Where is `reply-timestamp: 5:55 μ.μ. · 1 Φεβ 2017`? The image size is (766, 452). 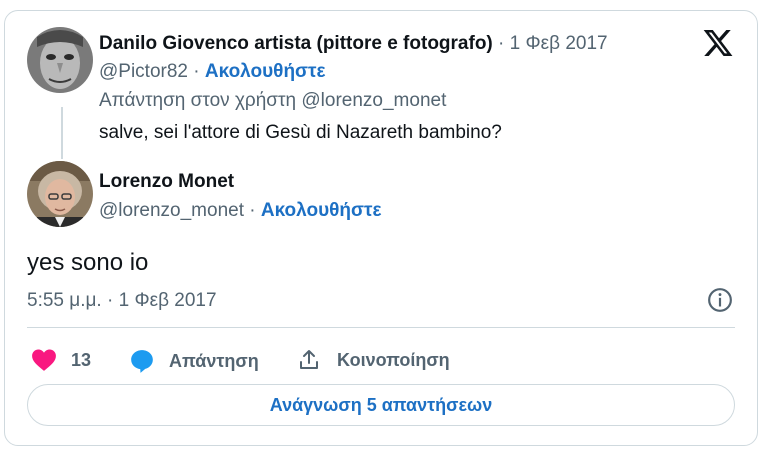
reply-timestamp: 5:55 μ.μ. · 1 Φεβ 2017 is located at coordinates (122, 301).